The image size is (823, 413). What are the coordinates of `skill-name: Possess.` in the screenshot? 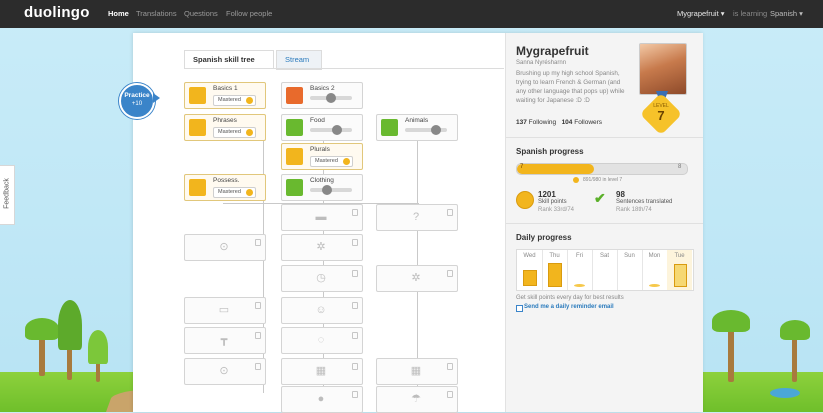 It's located at (226, 180).